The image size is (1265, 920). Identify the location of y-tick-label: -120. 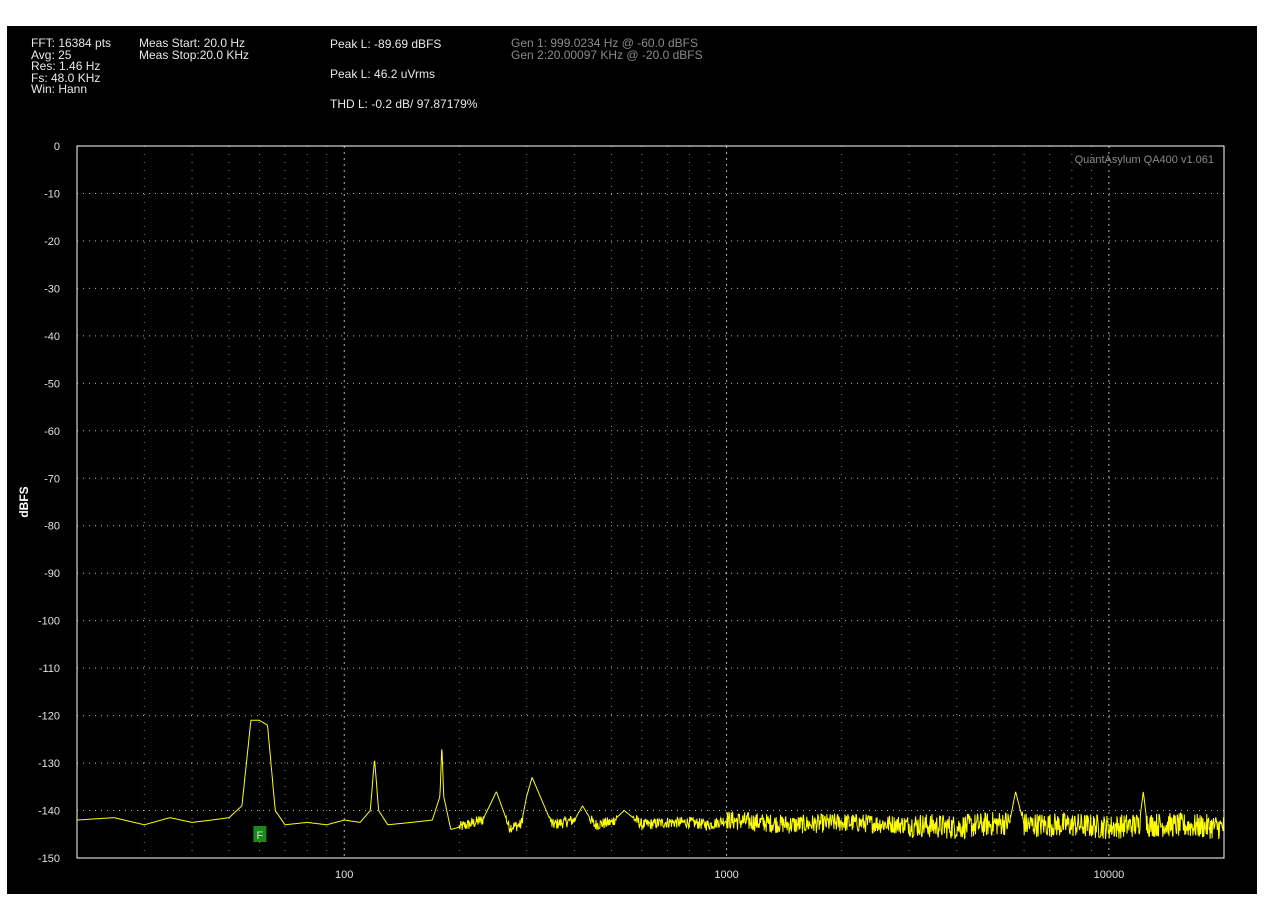
(49, 717).